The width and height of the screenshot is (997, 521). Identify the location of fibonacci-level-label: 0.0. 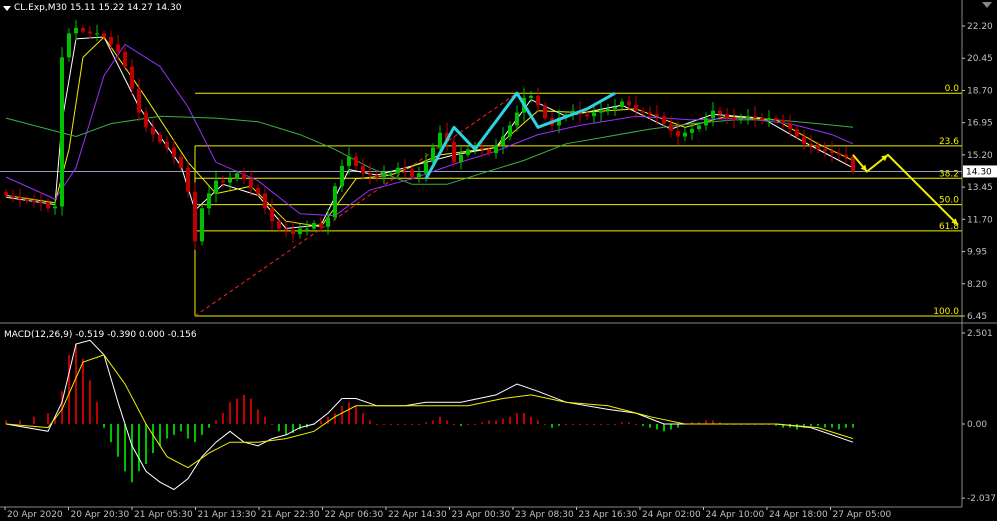
(952, 89).